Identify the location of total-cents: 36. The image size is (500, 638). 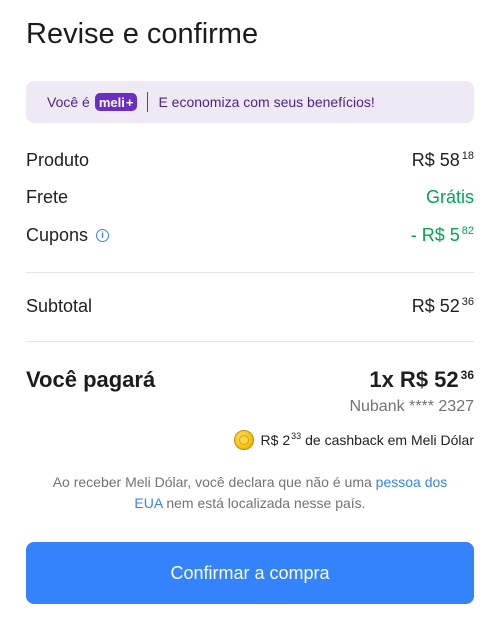
(467, 375).